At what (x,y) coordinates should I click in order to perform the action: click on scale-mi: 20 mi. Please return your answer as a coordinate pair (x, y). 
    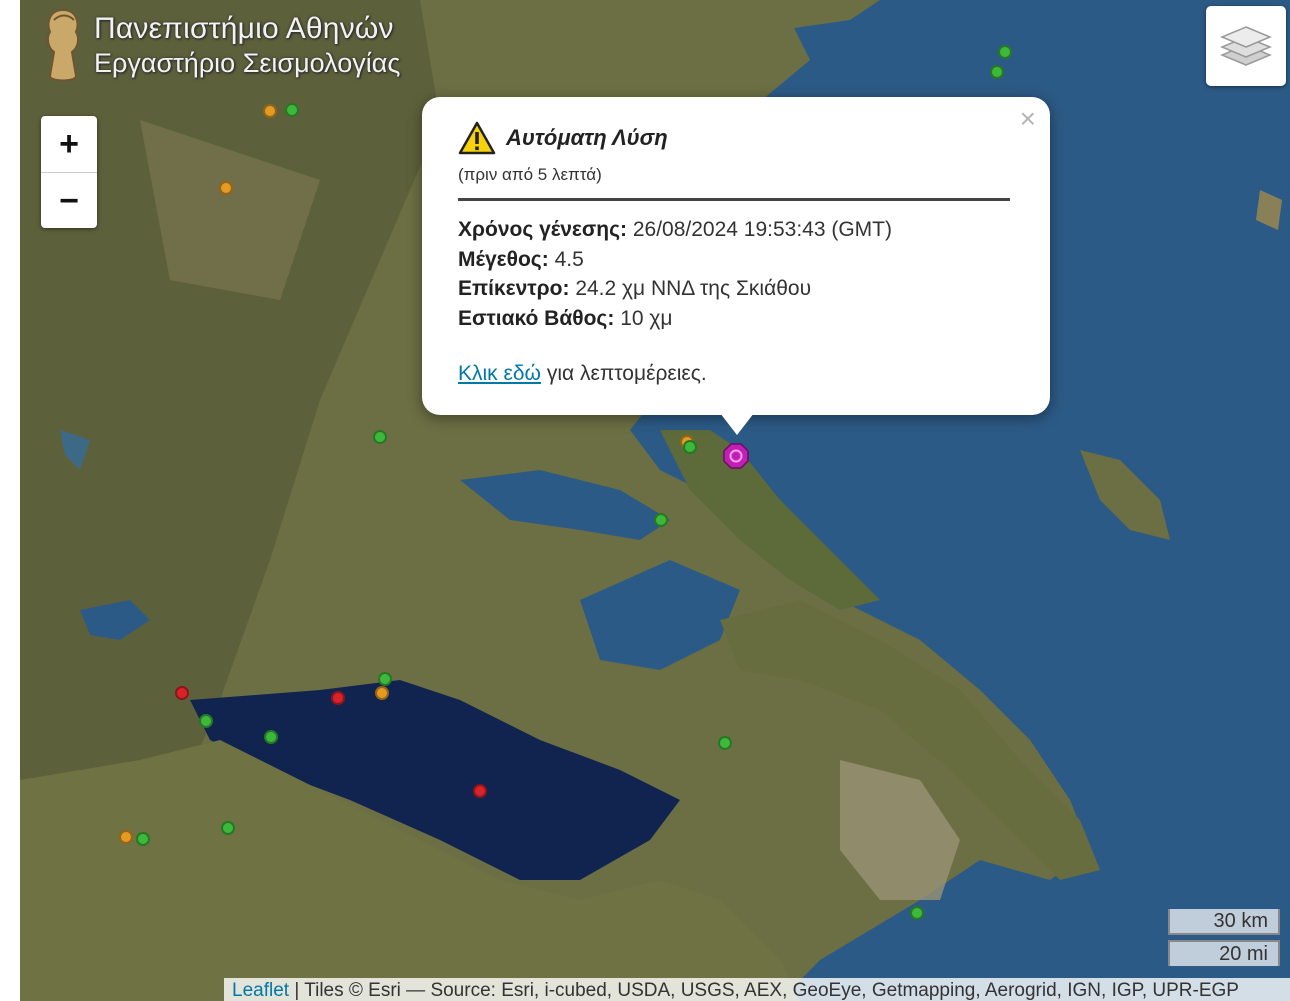
    Looking at the image, I should click on (1224, 953).